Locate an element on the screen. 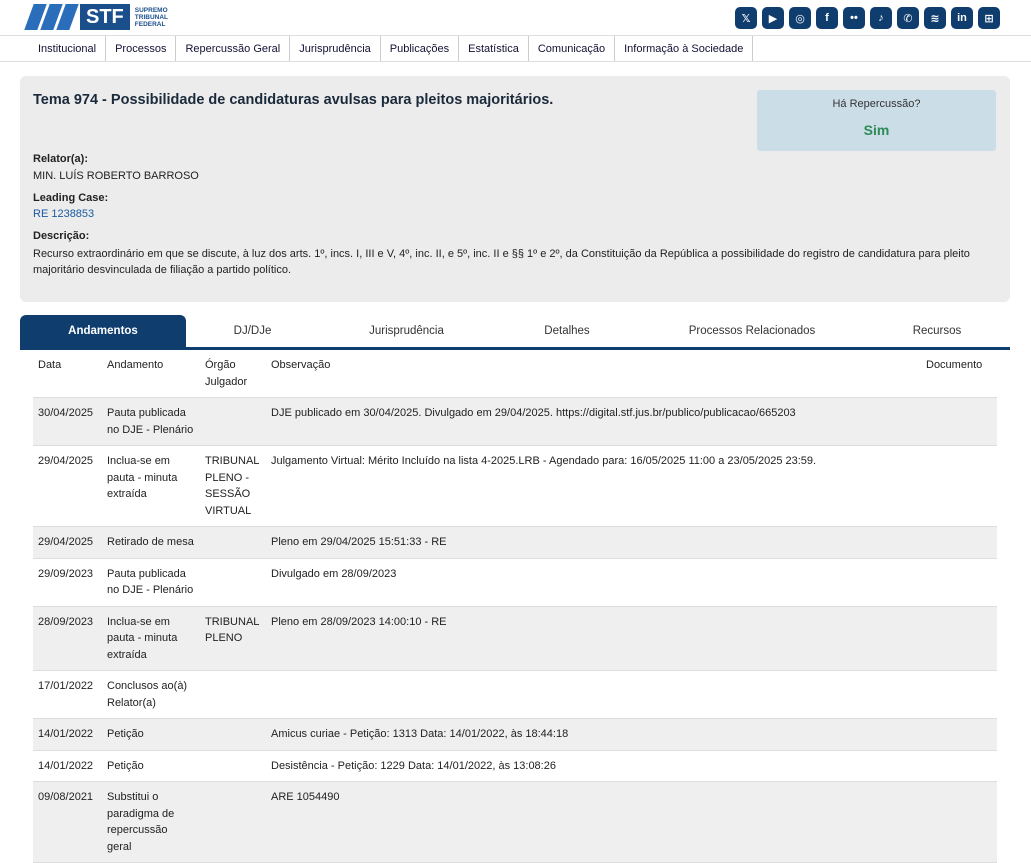 Image resolution: width=1031 pixels, height=863 pixels. table-cell: 17/01/2022 is located at coordinates (66, 686).